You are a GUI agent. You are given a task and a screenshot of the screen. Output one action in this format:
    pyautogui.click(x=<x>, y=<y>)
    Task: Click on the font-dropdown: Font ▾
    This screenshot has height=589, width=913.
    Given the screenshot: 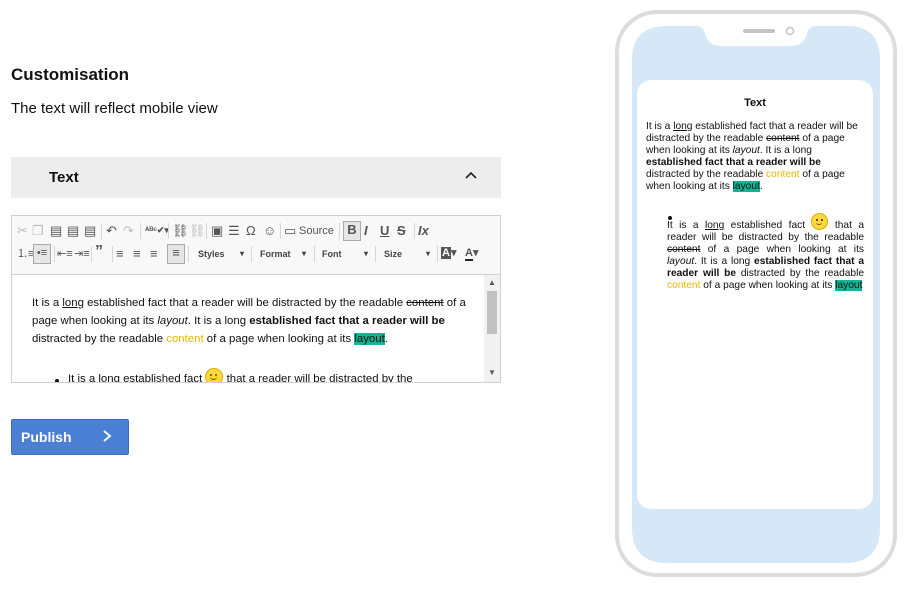 What is the action you would take?
    pyautogui.click(x=345, y=254)
    